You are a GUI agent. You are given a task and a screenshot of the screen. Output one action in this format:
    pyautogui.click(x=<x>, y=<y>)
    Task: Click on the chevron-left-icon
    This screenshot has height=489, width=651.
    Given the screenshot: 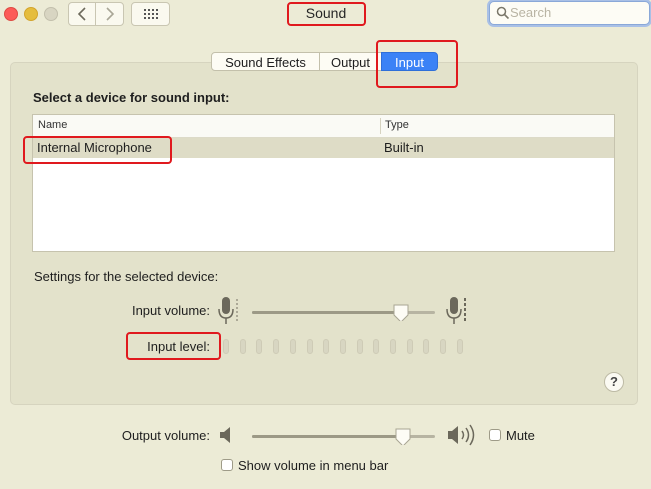 What is the action you would take?
    pyautogui.click(x=81, y=14)
    